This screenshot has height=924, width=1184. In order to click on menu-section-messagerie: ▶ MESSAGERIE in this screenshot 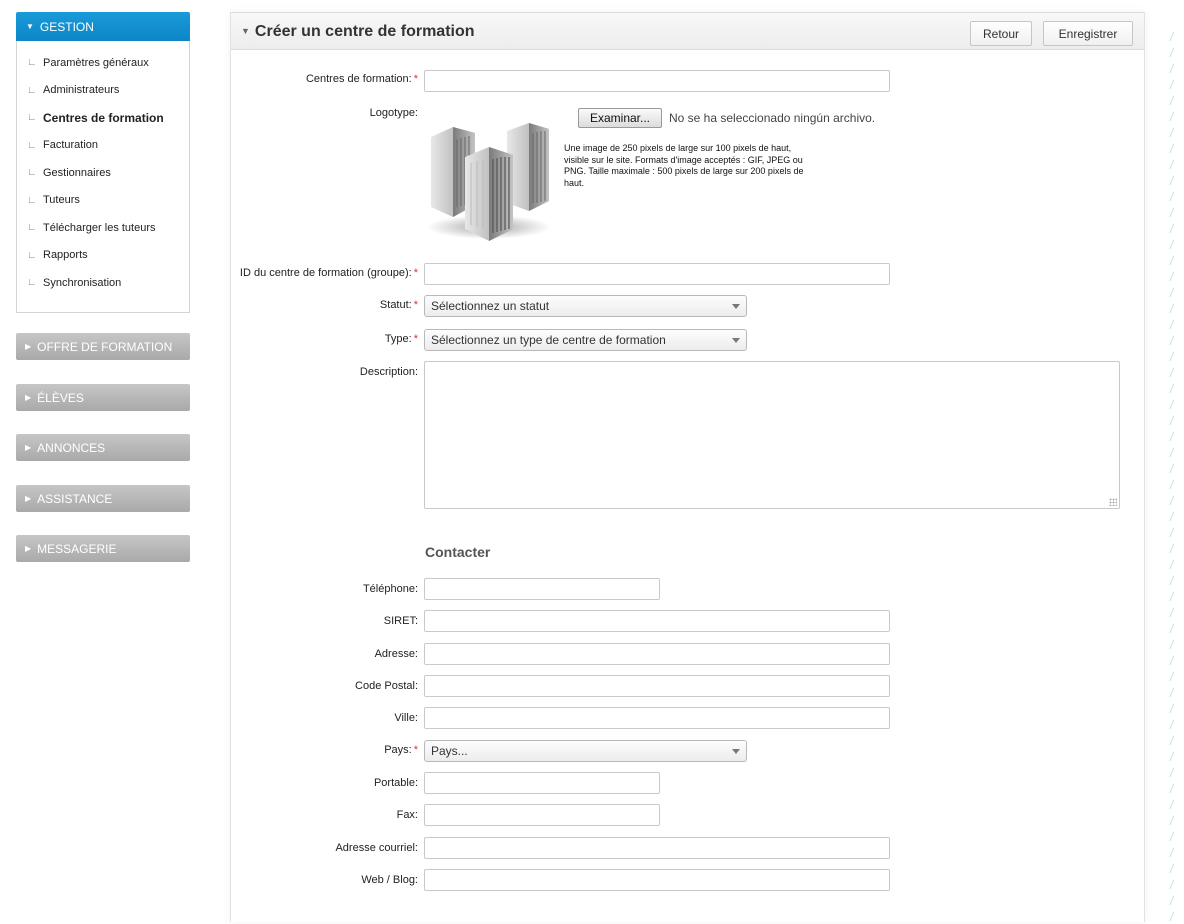, I will do `click(103, 548)`.